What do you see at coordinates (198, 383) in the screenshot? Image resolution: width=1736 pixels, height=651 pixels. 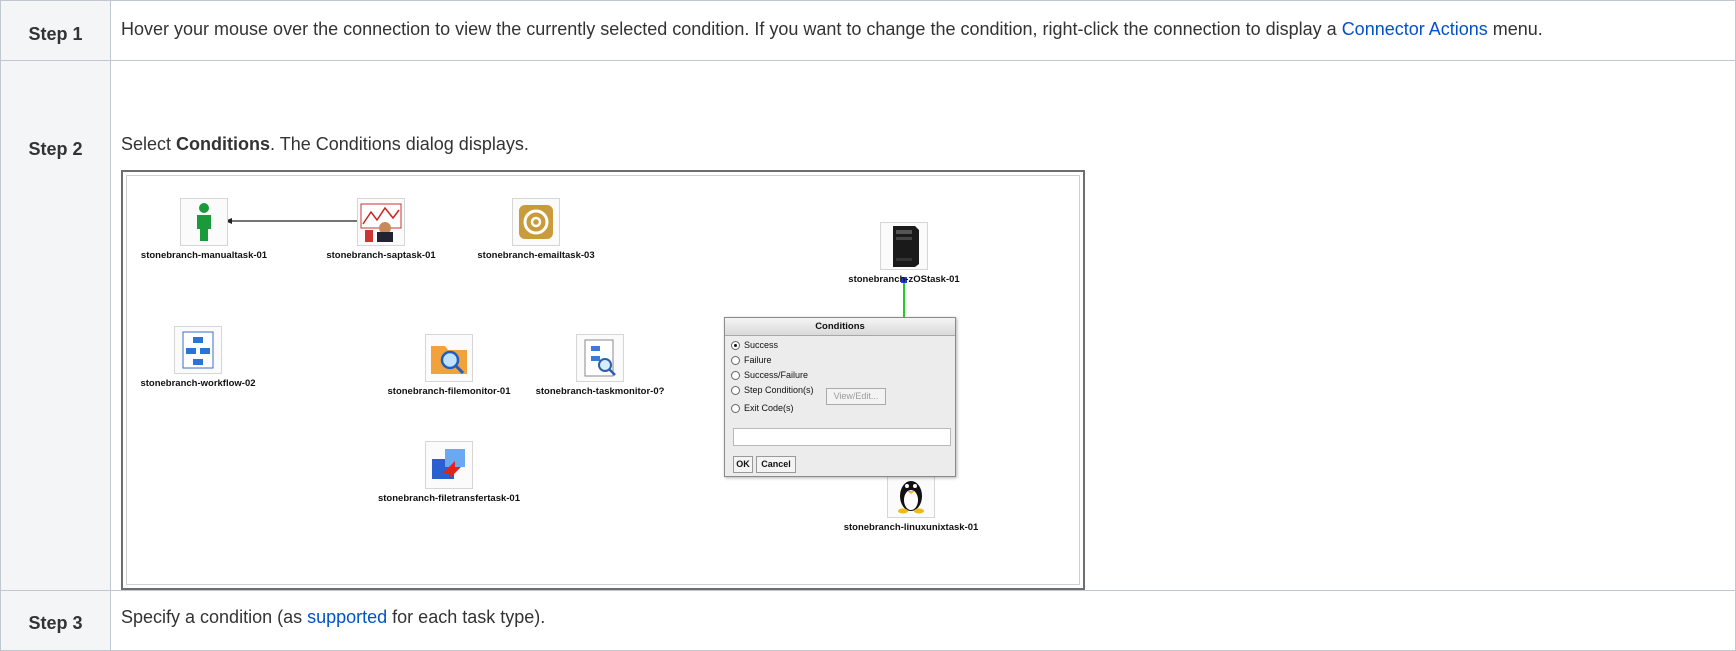 I see `node-label: stonebranch-workflow-02` at bounding box center [198, 383].